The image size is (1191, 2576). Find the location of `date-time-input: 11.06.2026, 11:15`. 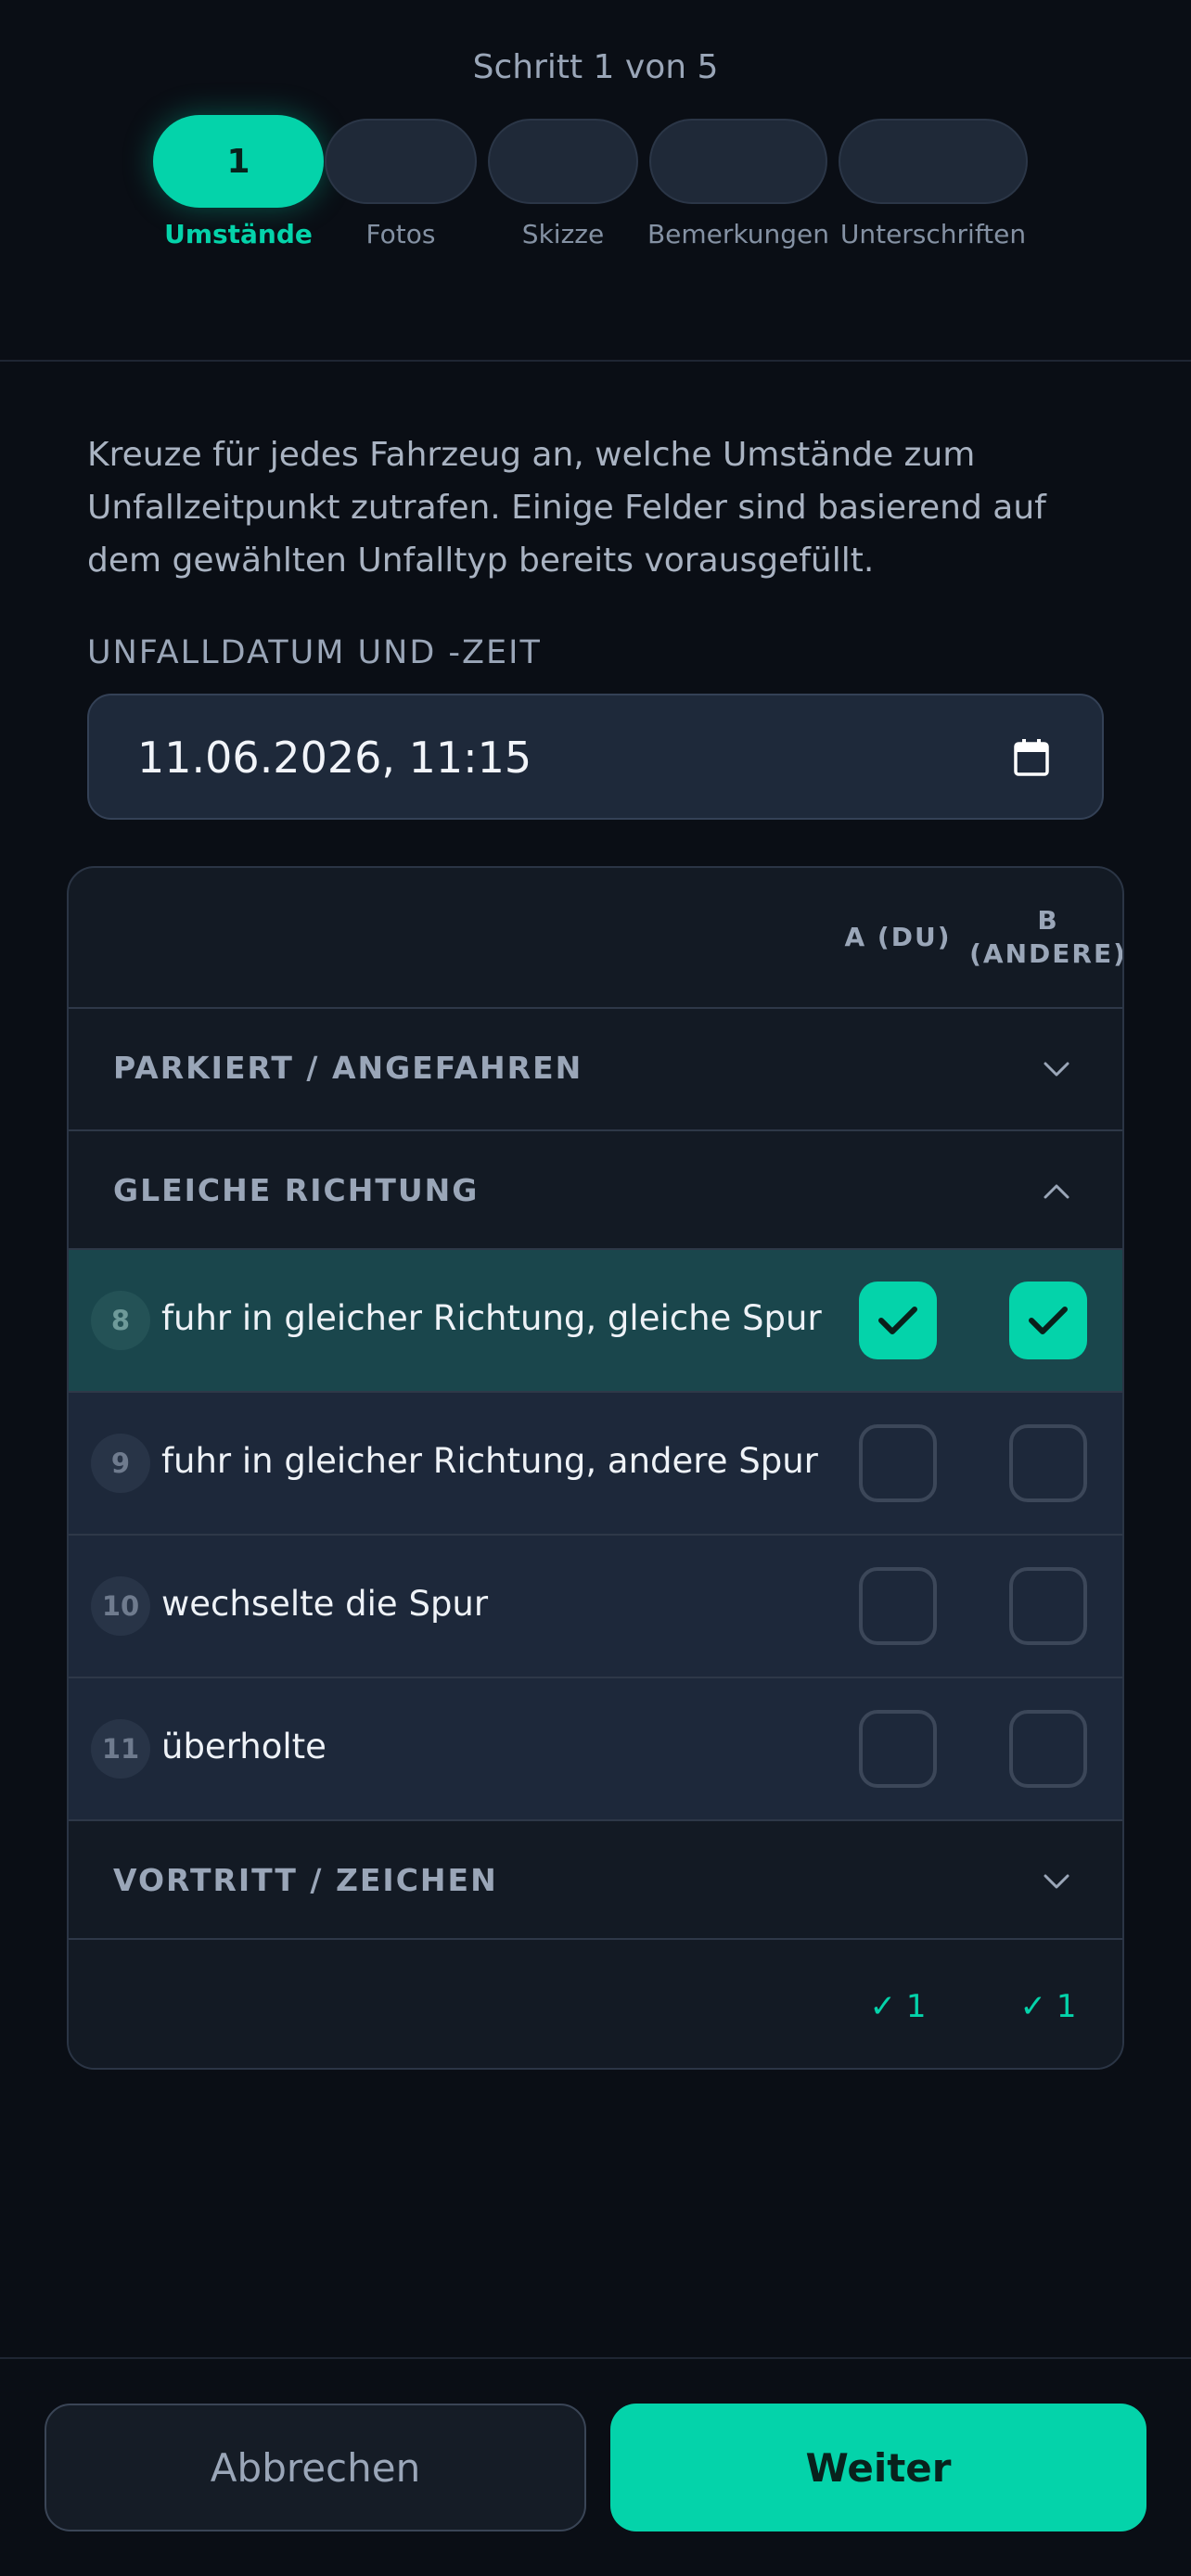

date-time-input: 11.06.2026, 11:15 is located at coordinates (595, 757).